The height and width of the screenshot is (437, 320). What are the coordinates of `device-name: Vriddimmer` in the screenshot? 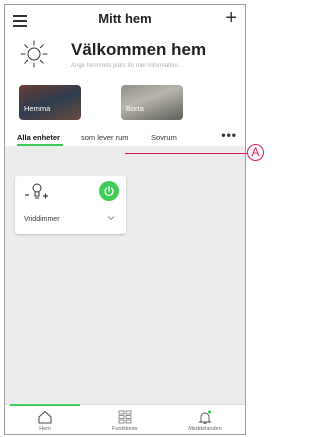 It's located at (42, 219).